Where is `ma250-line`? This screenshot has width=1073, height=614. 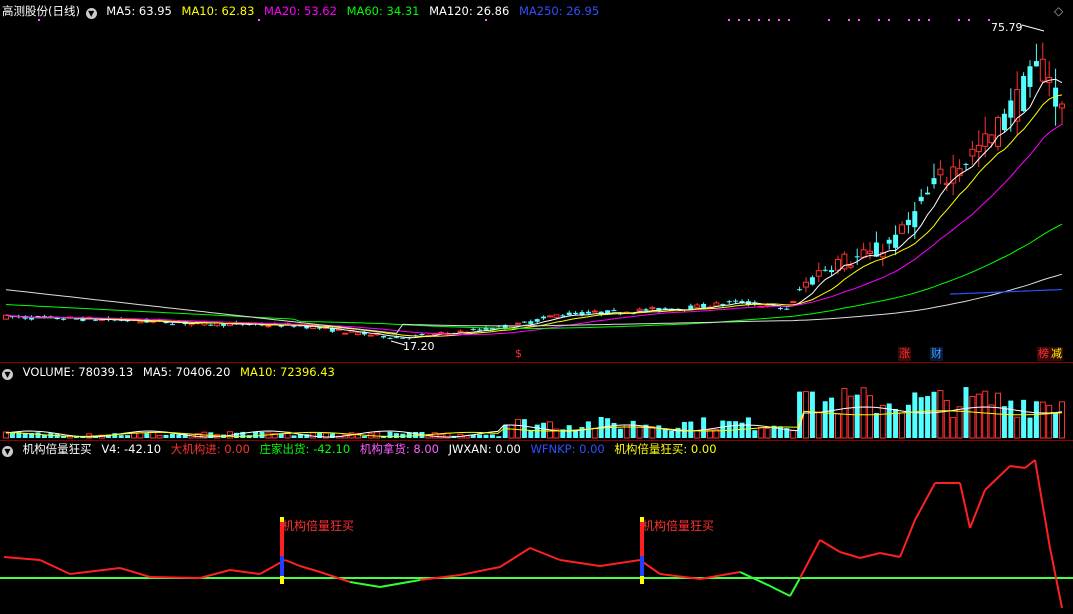
ma250-line is located at coordinates (1006, 291).